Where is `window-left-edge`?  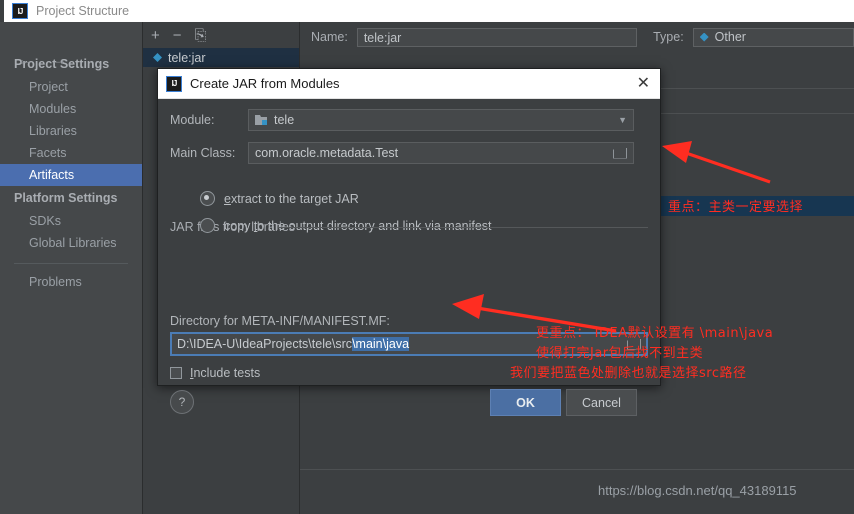
window-left-edge is located at coordinates (2, 11).